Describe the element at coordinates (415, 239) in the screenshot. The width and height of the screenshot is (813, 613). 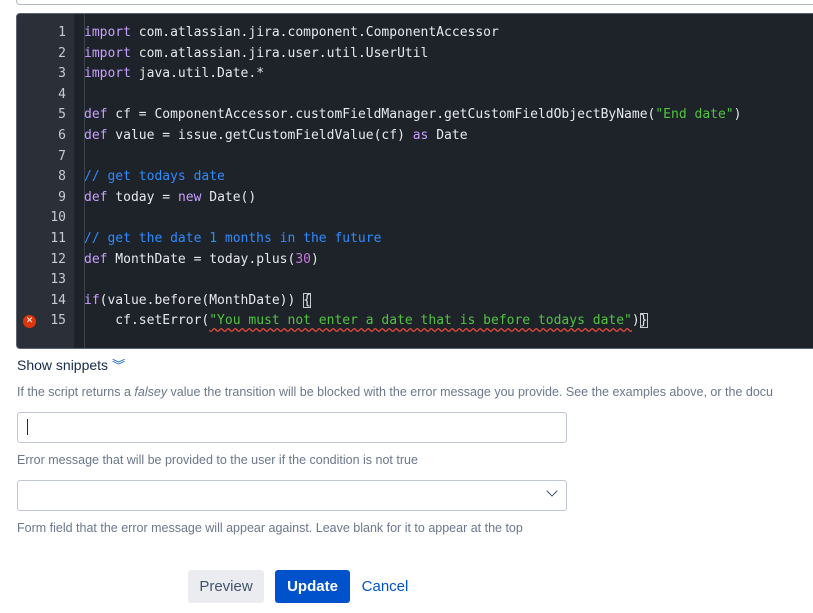
I see `code-line: 11 // get the date 1 months in the future` at that location.